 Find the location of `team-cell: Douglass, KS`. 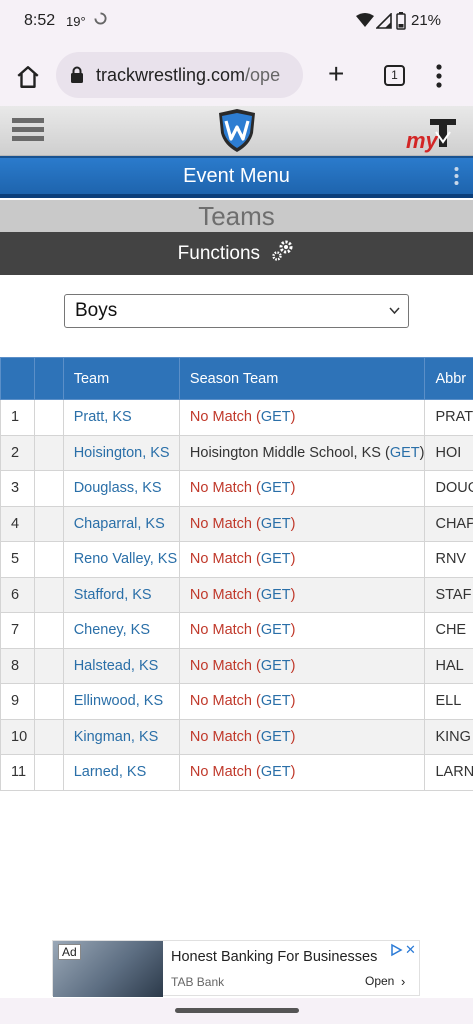

team-cell: Douglass, KS is located at coordinates (121, 488).